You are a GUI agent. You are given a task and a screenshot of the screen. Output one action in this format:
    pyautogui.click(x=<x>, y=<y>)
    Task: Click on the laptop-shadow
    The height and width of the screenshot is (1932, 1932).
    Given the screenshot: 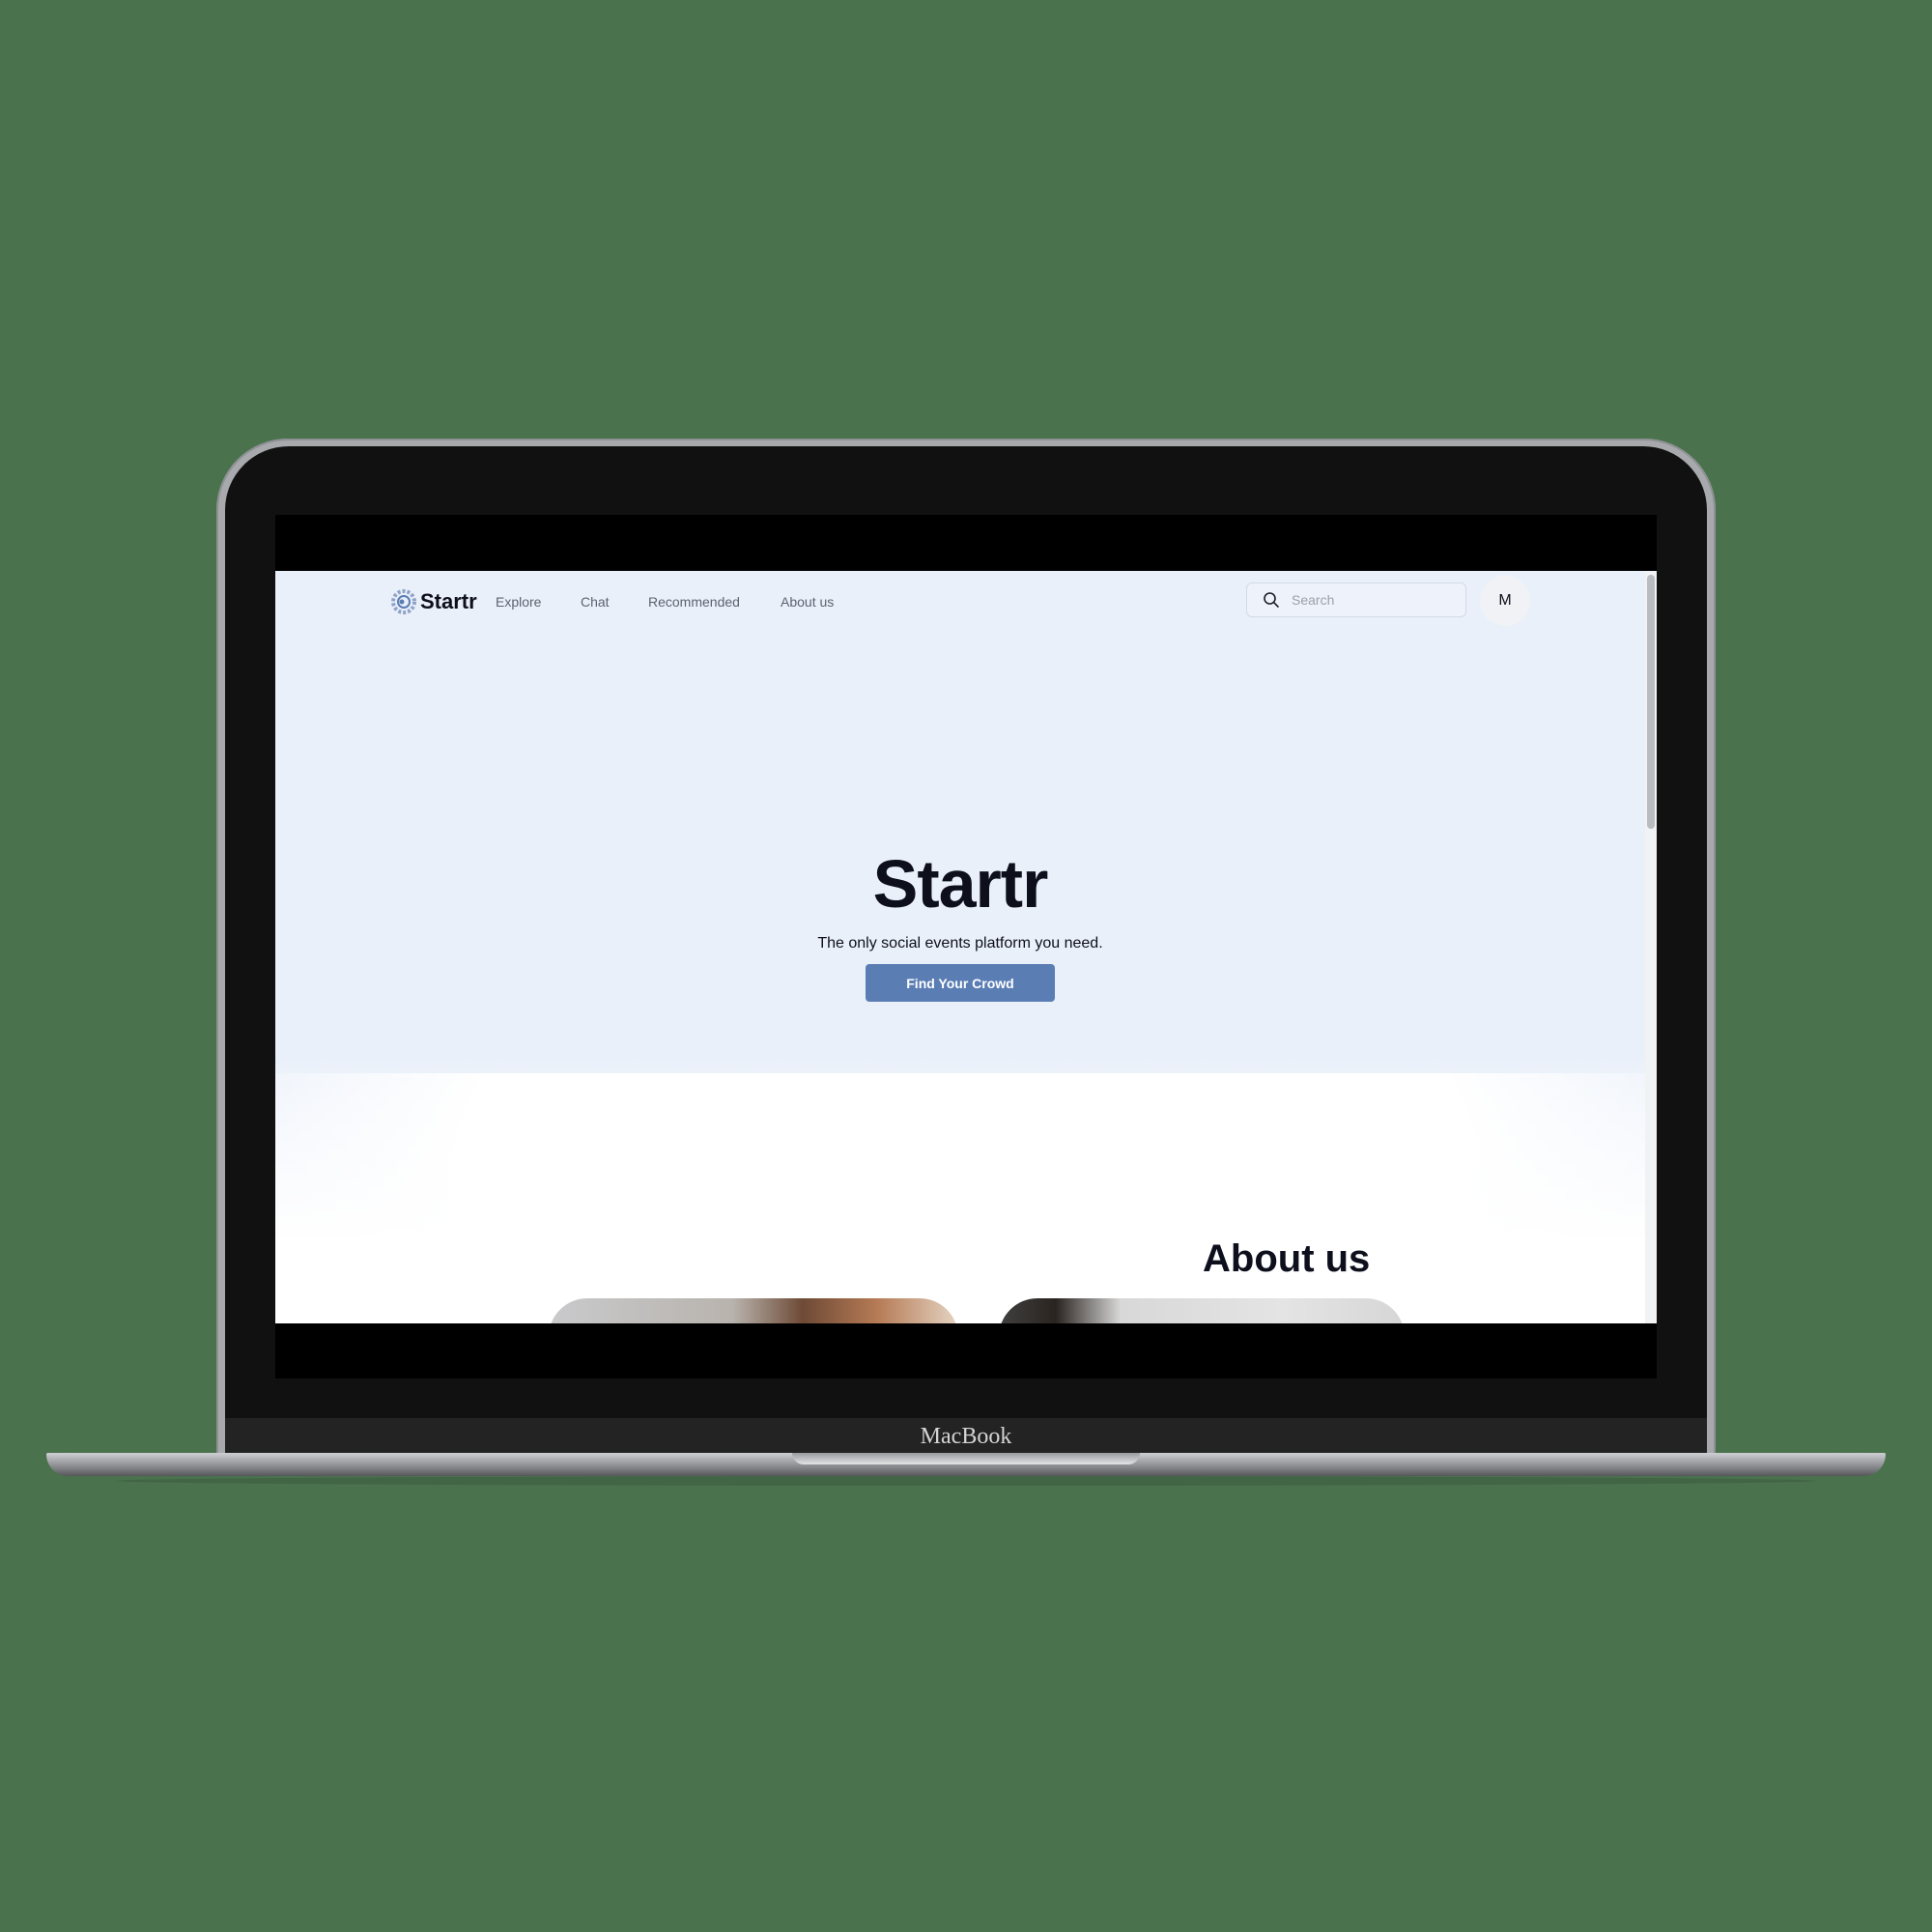 What is the action you would take?
    pyautogui.click(x=966, y=1481)
    